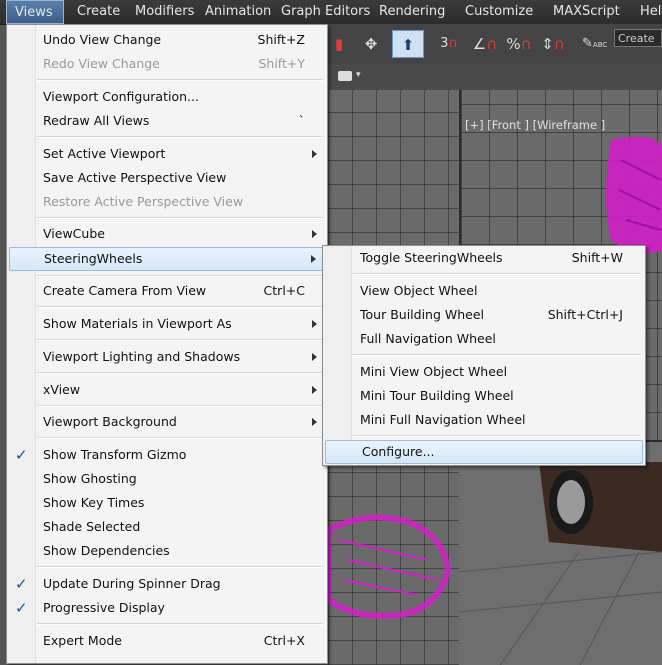  I want to click on progressive-display-item: ✓ Progressive Display, so click(167, 608).